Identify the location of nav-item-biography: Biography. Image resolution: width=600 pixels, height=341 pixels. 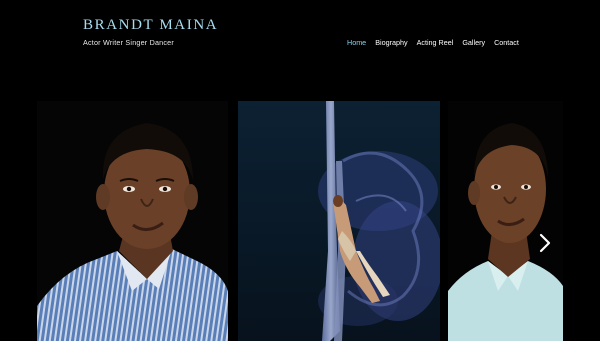
(391, 42).